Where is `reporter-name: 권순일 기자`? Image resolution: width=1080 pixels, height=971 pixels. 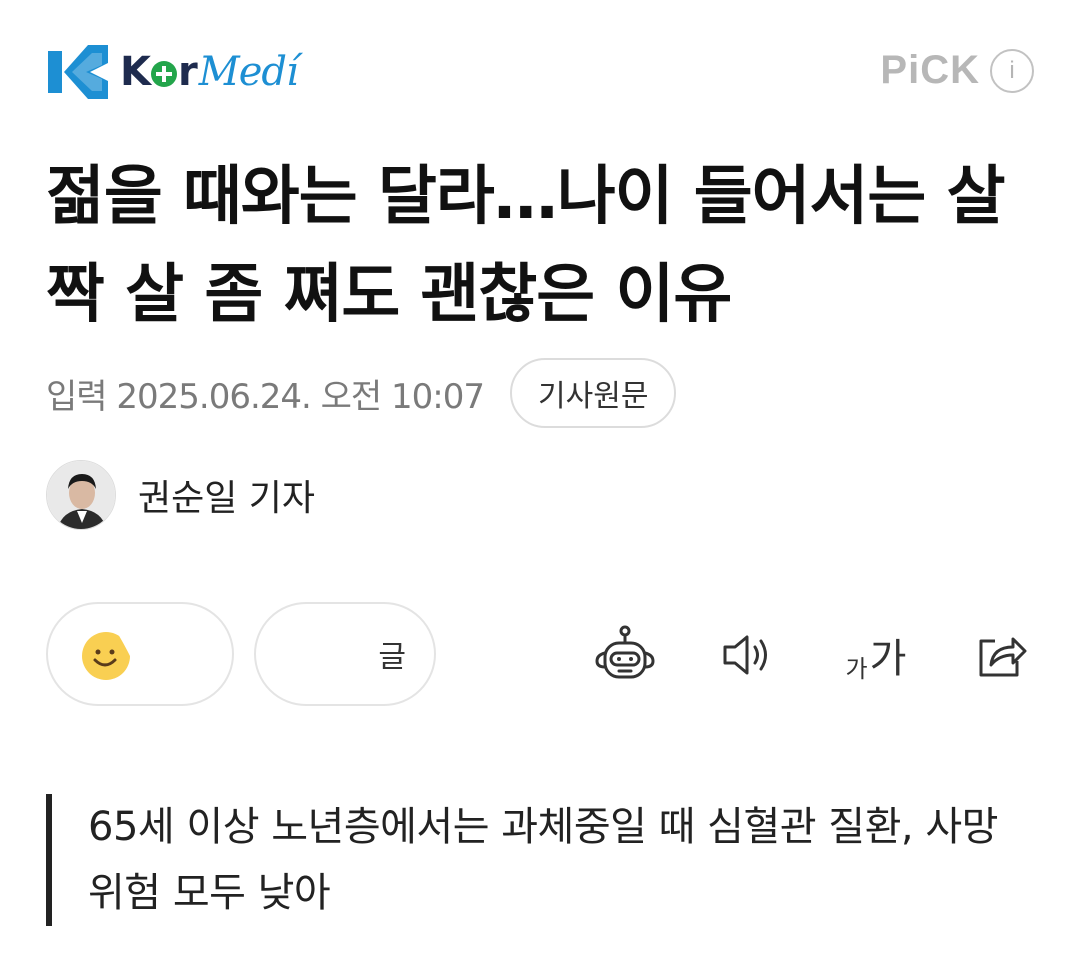
reporter-name: 권순일 기자 is located at coordinates (227, 498).